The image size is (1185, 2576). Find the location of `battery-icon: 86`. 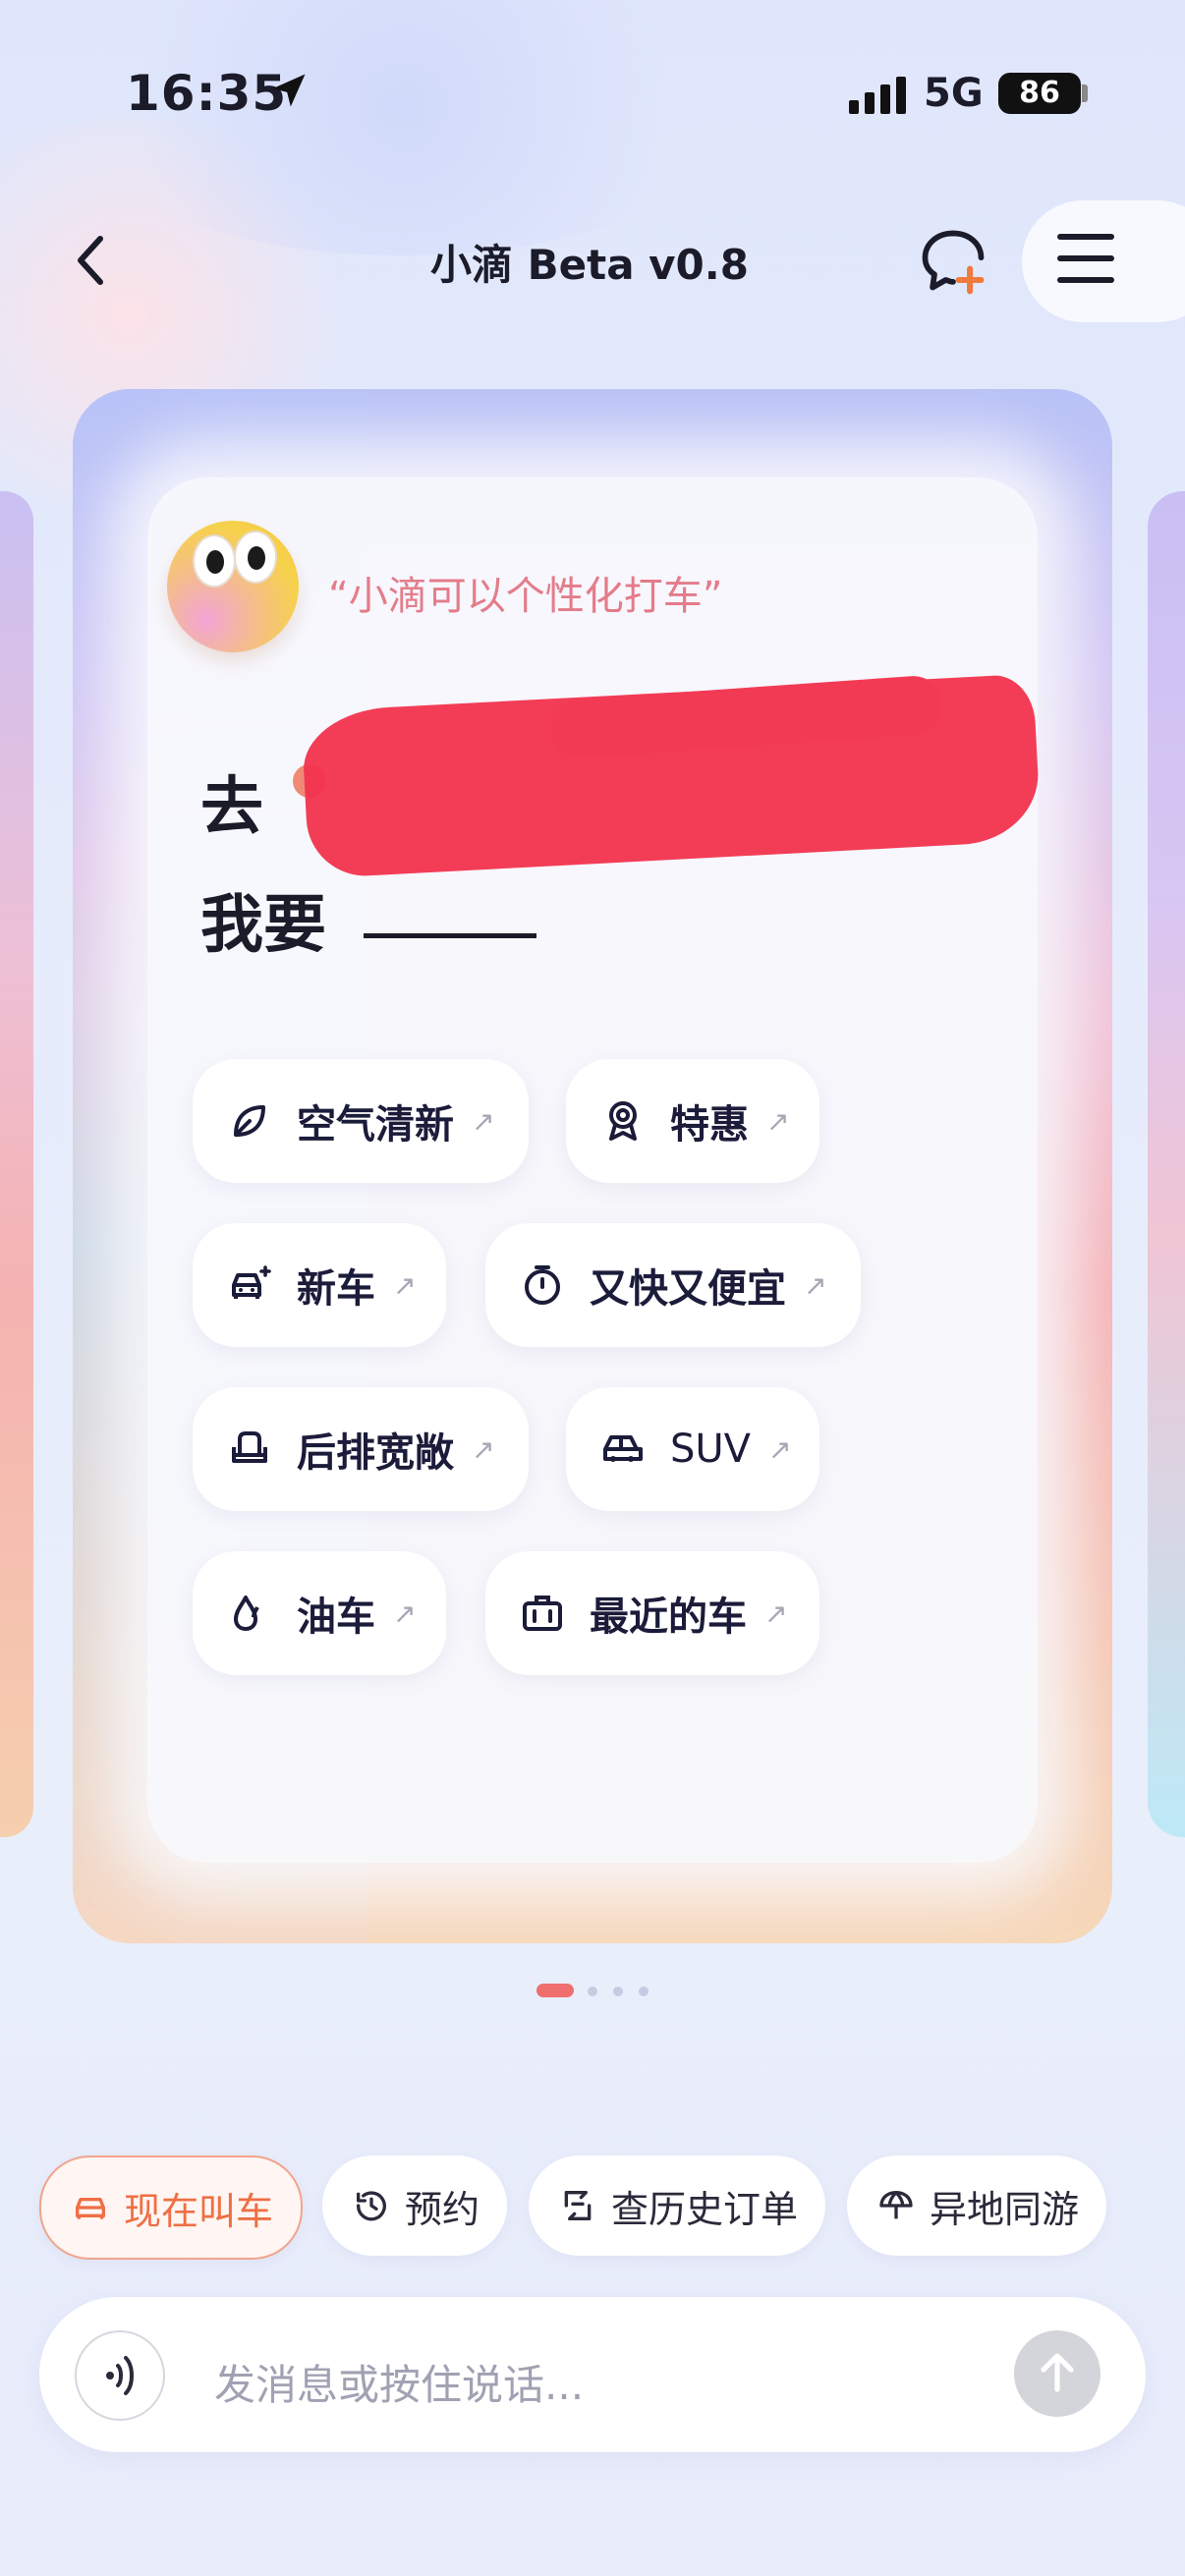

battery-icon: 86 is located at coordinates (1040, 93).